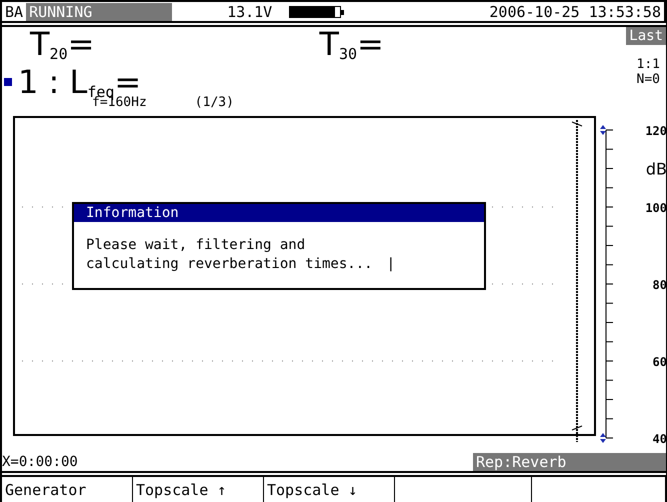 Image resolution: width=667 pixels, height=502 pixels. What do you see at coordinates (214, 102) in the screenshot?
I see `page-indicator: (1/3)` at bounding box center [214, 102].